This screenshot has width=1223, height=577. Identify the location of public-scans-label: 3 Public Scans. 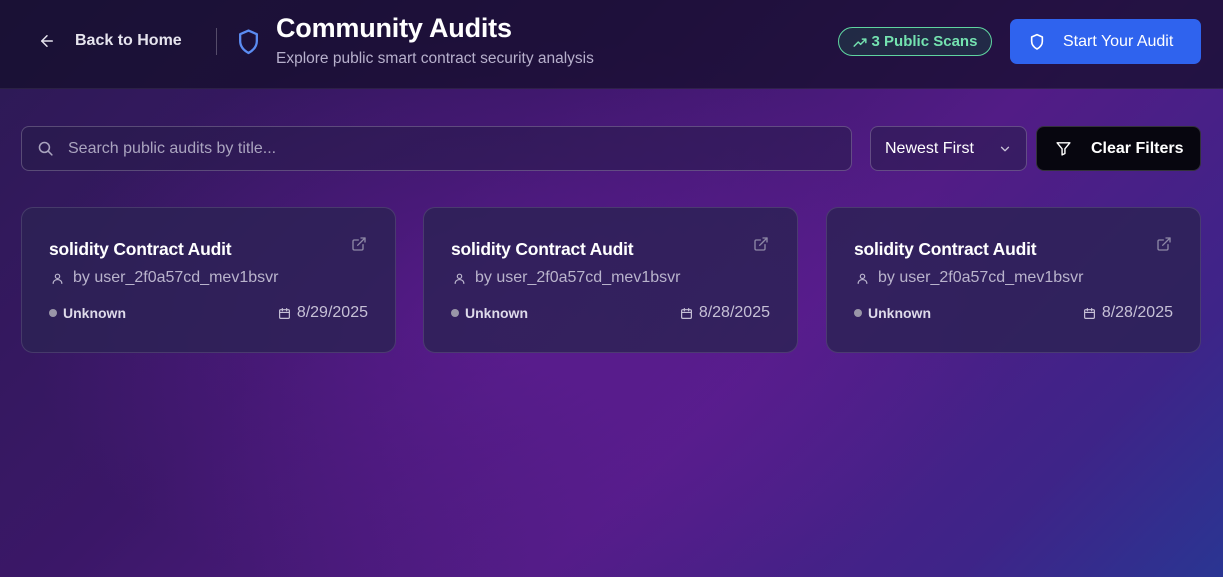
(924, 41).